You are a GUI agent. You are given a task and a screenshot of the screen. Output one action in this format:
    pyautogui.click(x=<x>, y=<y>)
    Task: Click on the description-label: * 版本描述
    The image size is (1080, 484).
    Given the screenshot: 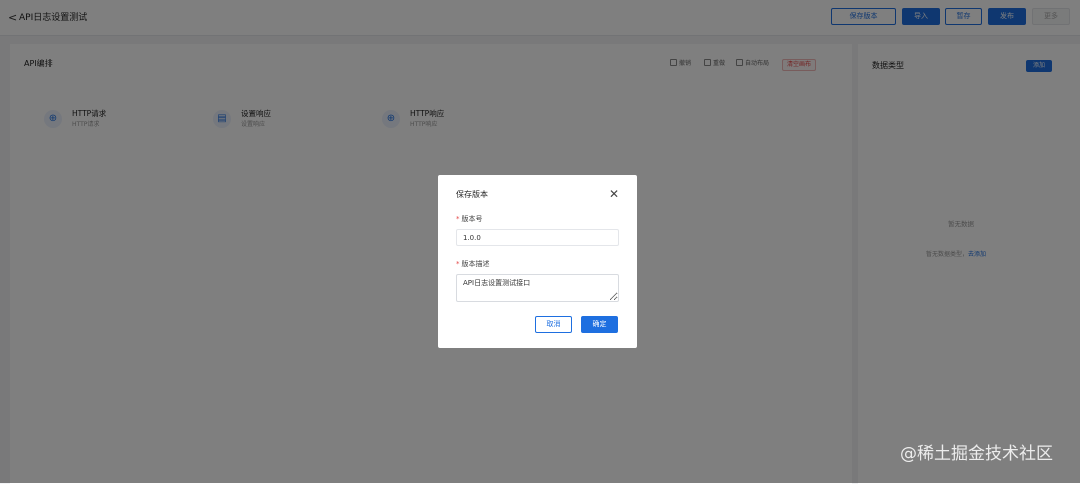 What is the action you would take?
    pyautogui.click(x=473, y=264)
    